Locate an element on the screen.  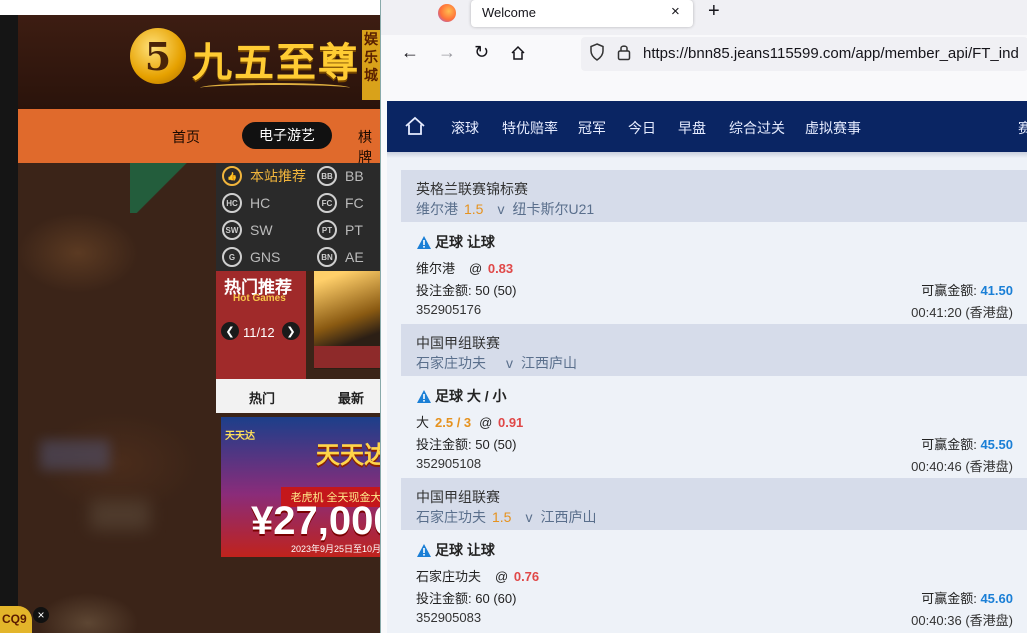
provider-categories: 👍 本站推荐 BB BB HC HC FC FC SW SW PT PT G GNS BN AE is located at coordinates (298, 217).